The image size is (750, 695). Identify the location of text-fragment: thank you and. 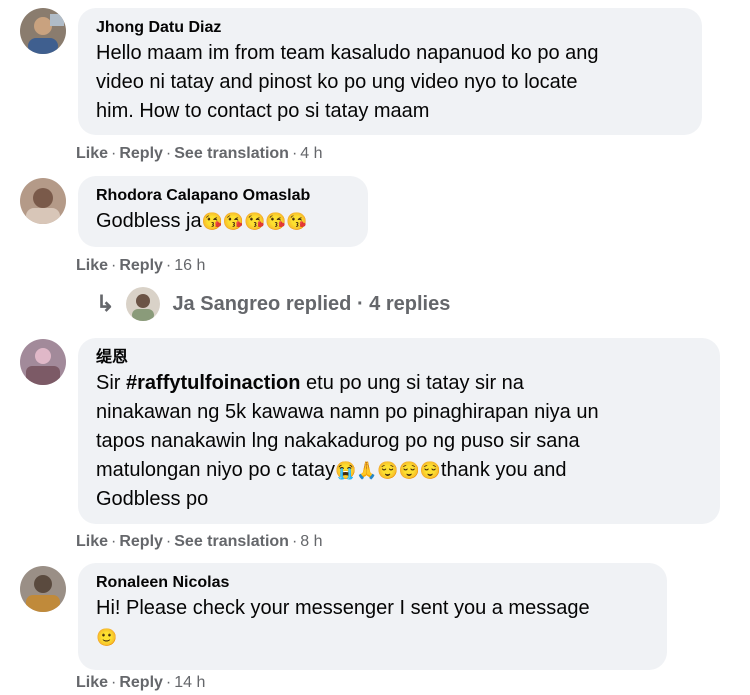
(503, 470).